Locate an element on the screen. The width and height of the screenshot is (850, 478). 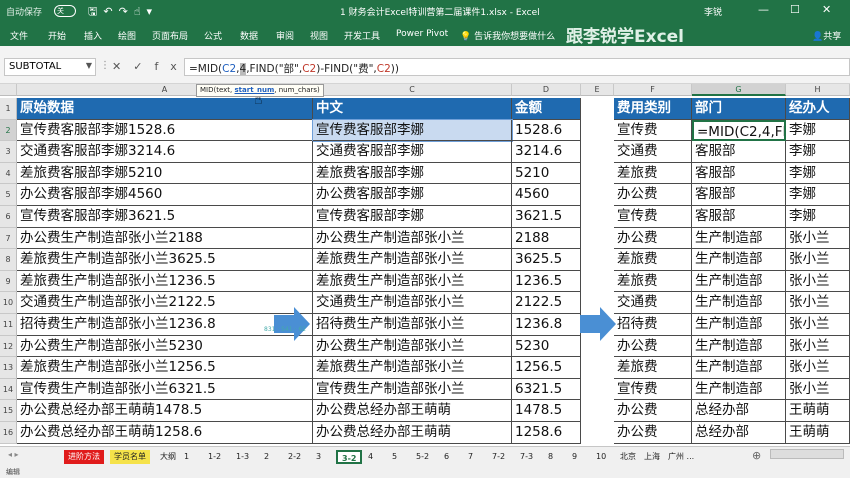
sheet-tab: 7-2 is located at coordinates (498, 457).